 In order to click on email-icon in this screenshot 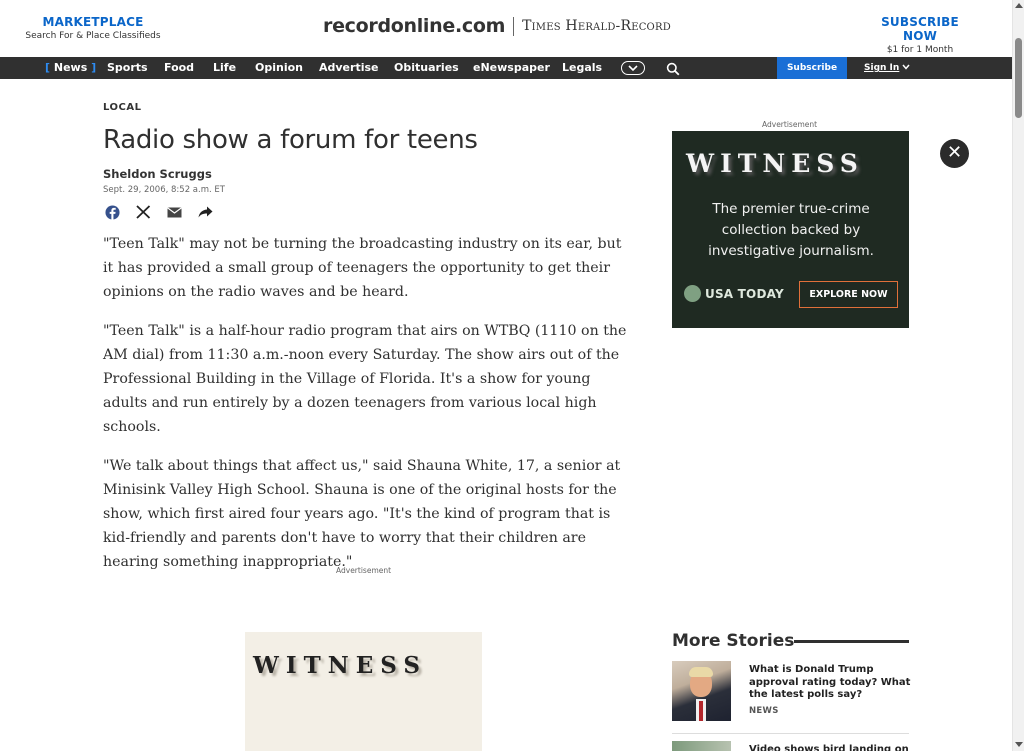, I will do `click(174, 211)`.